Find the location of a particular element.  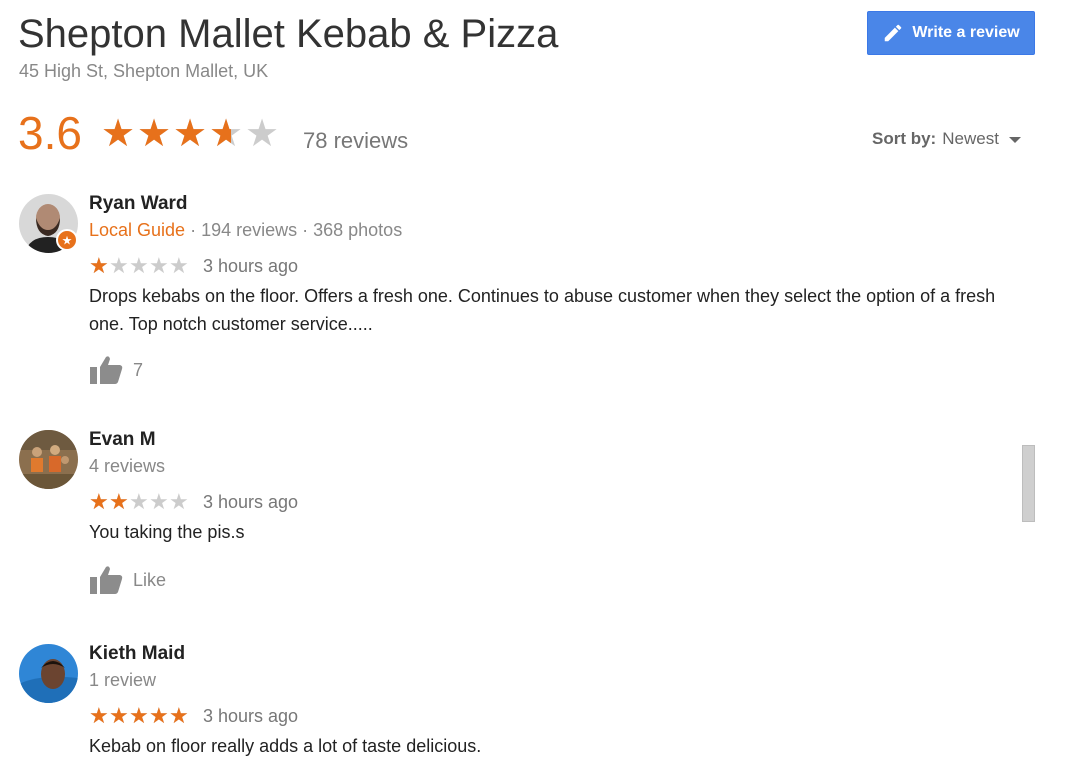

write-review-label: Write a review is located at coordinates (966, 32).